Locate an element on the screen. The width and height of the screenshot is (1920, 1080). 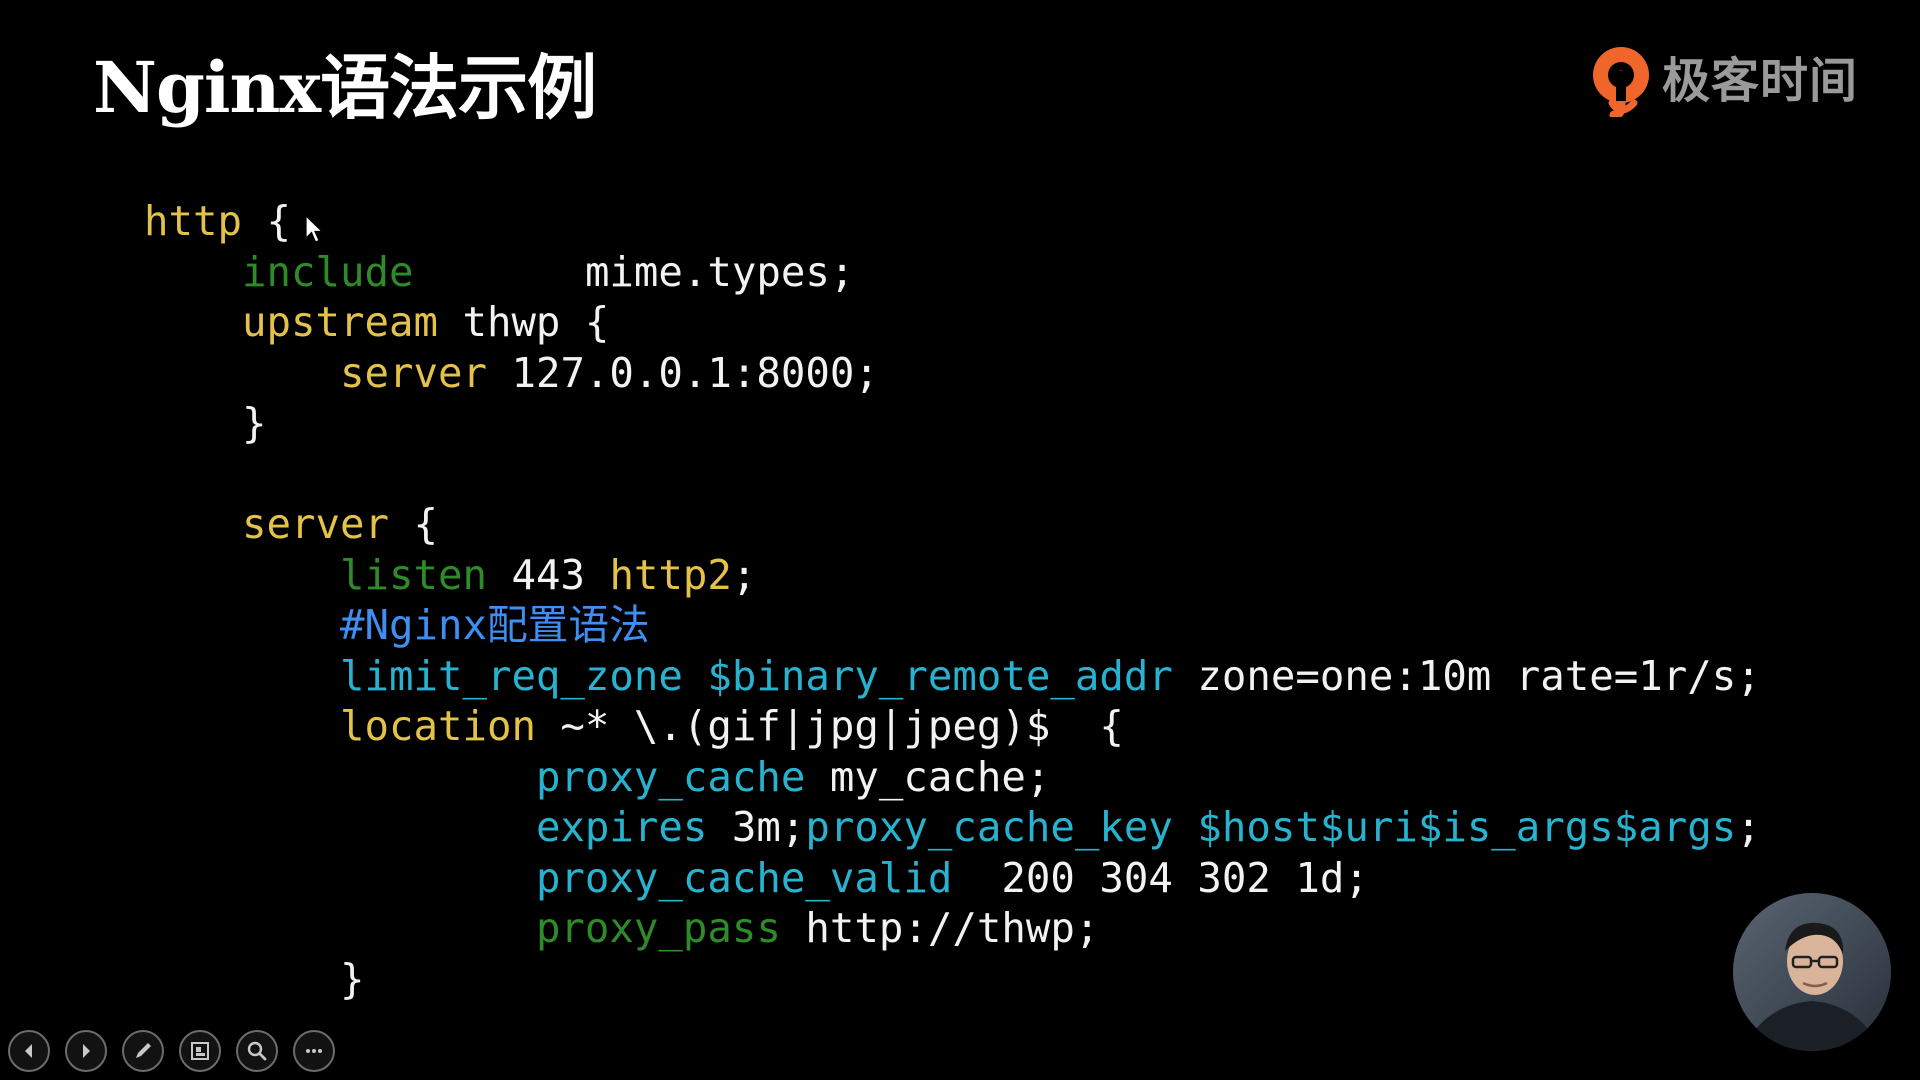
code-token: $host$uri$is_args$args is located at coordinates (1467, 827).